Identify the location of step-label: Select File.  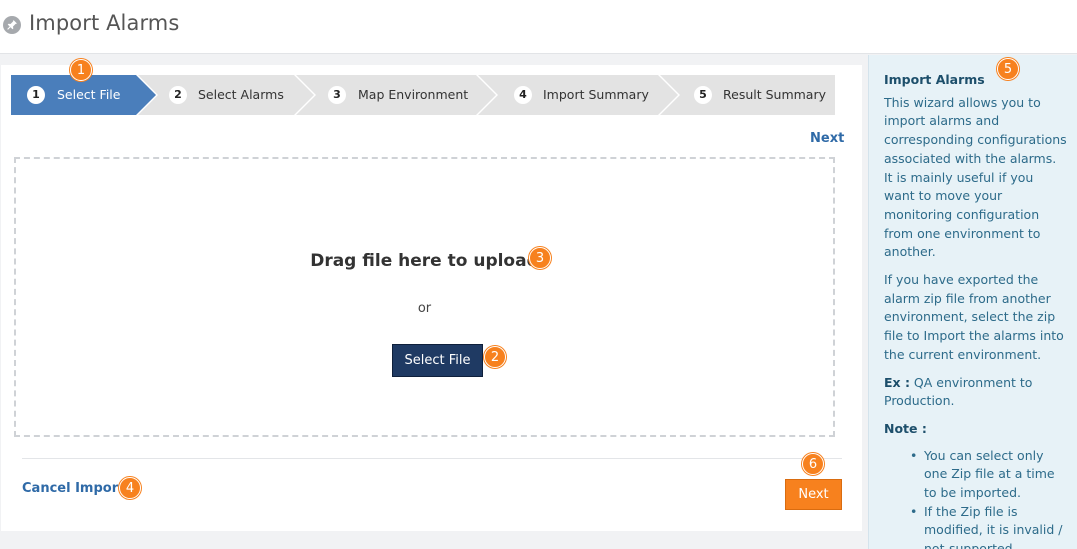
(89, 94).